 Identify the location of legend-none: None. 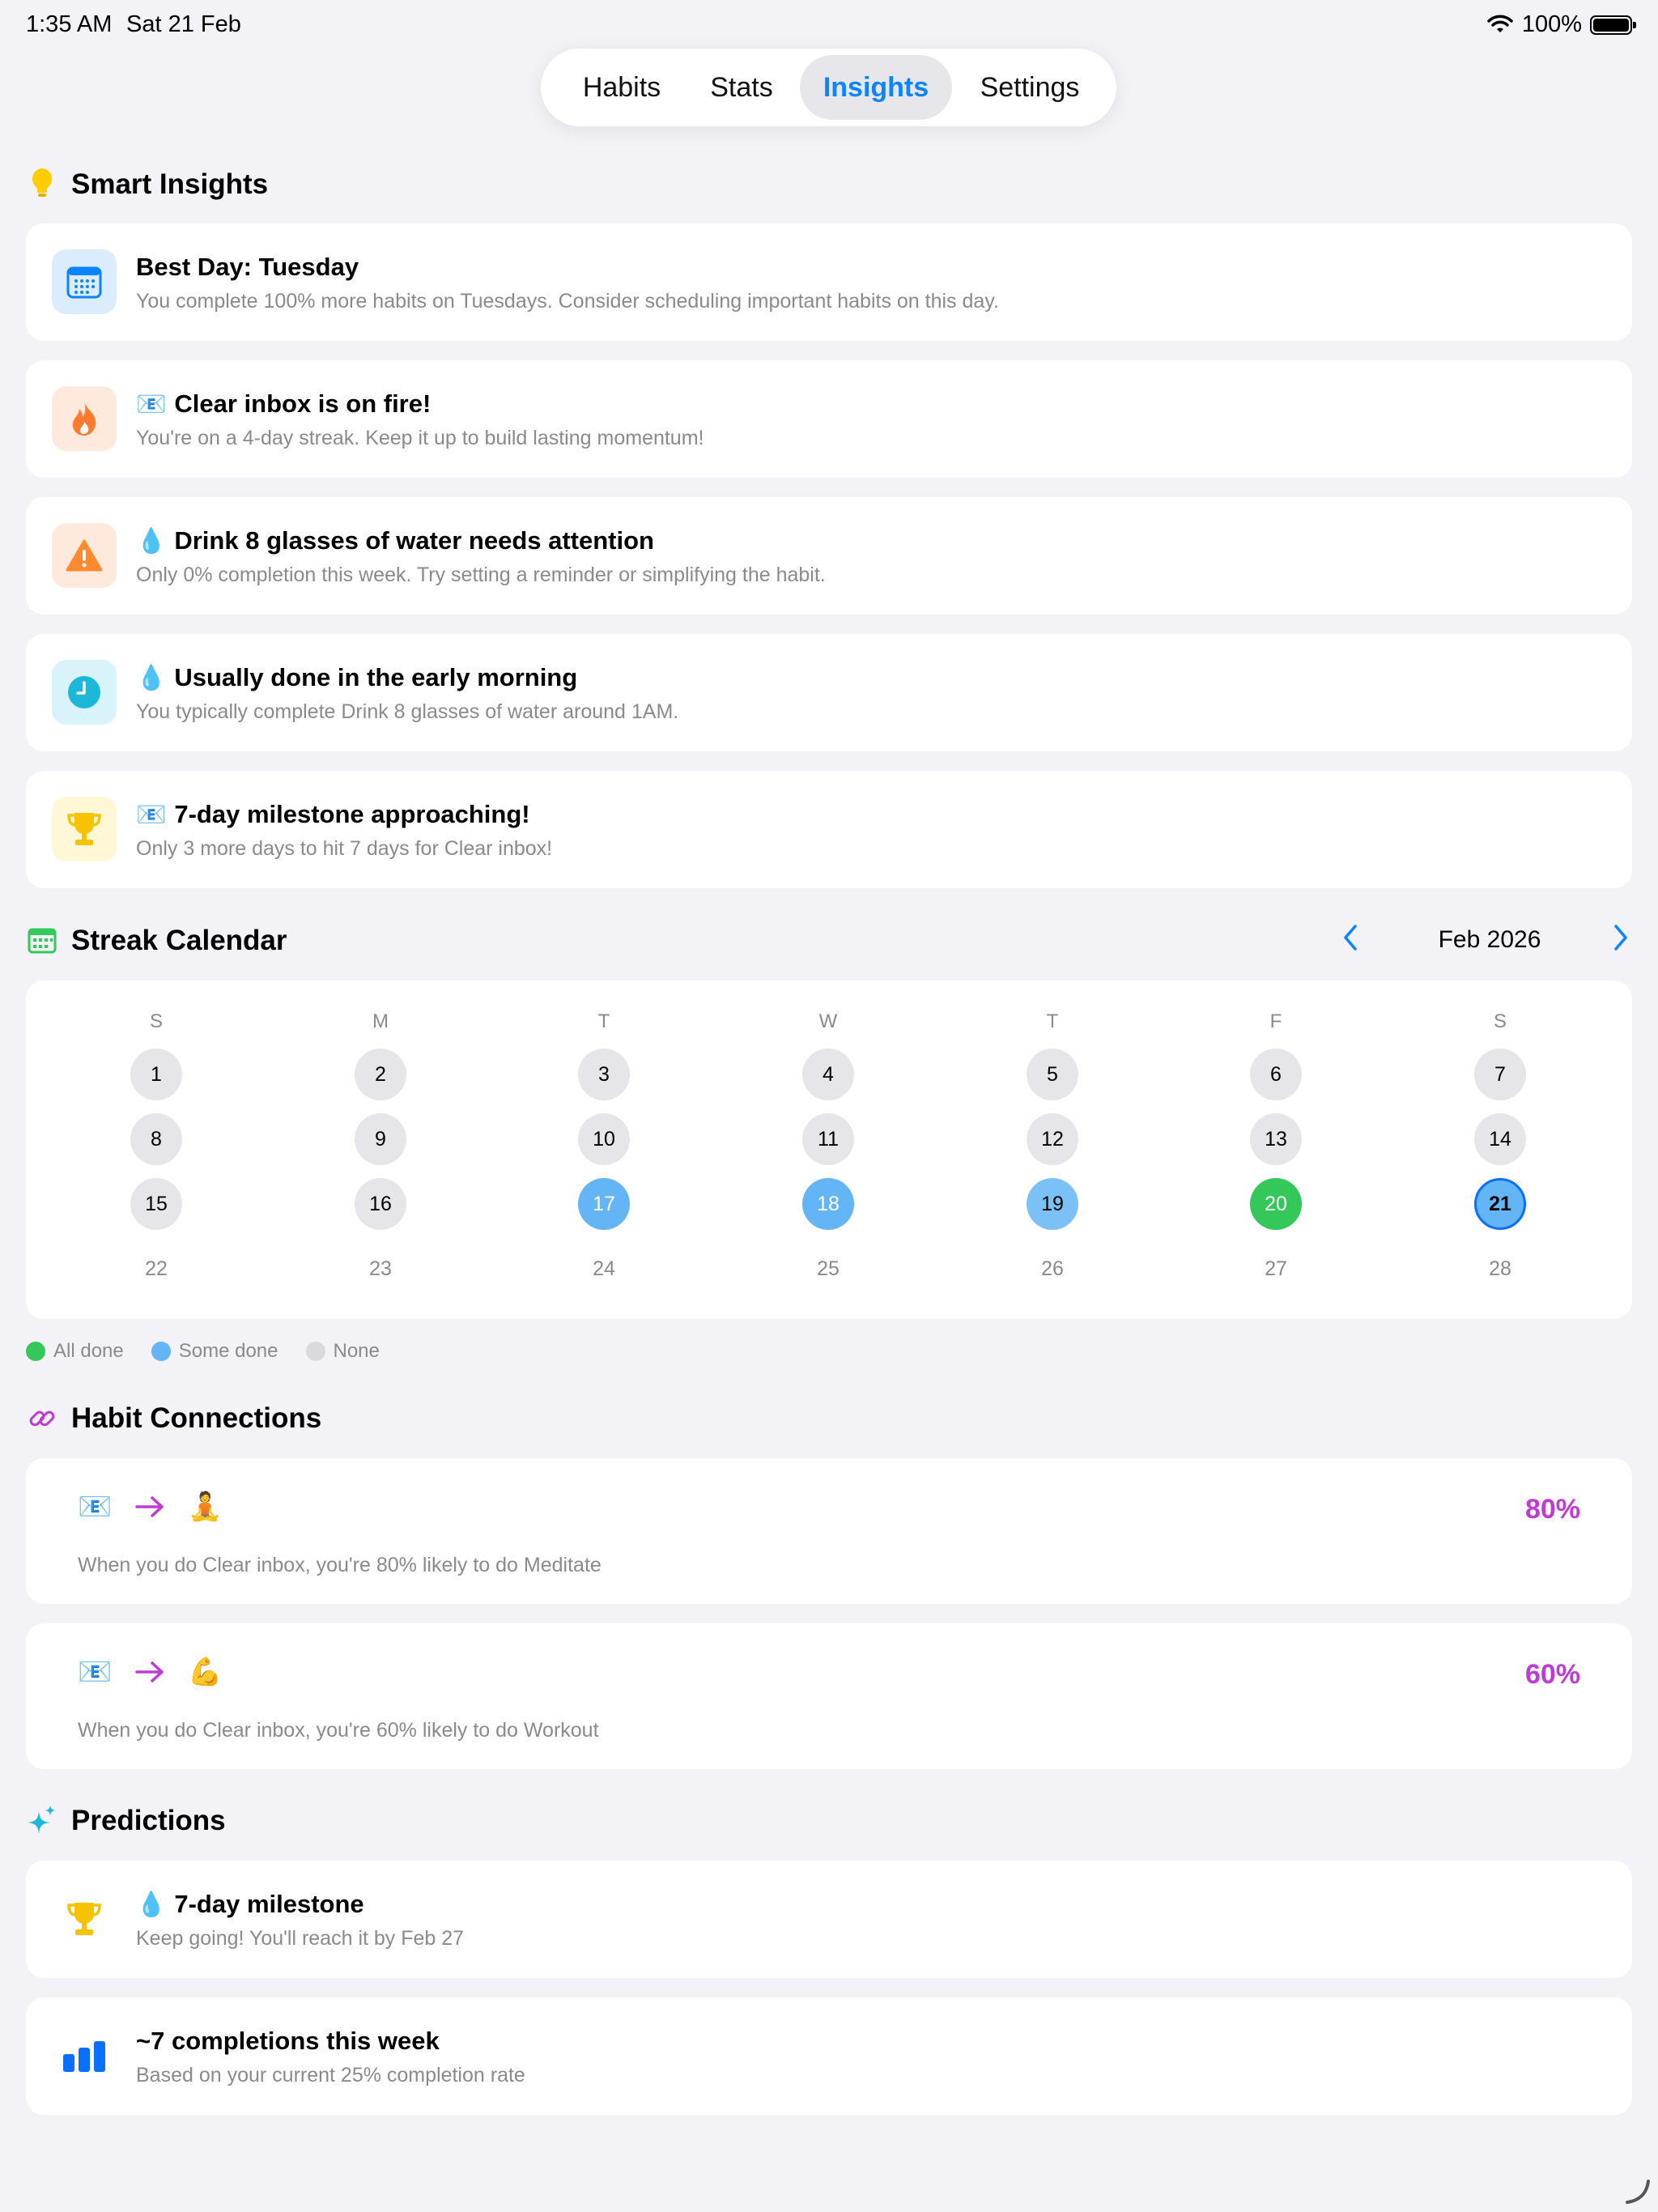
(342, 1352).